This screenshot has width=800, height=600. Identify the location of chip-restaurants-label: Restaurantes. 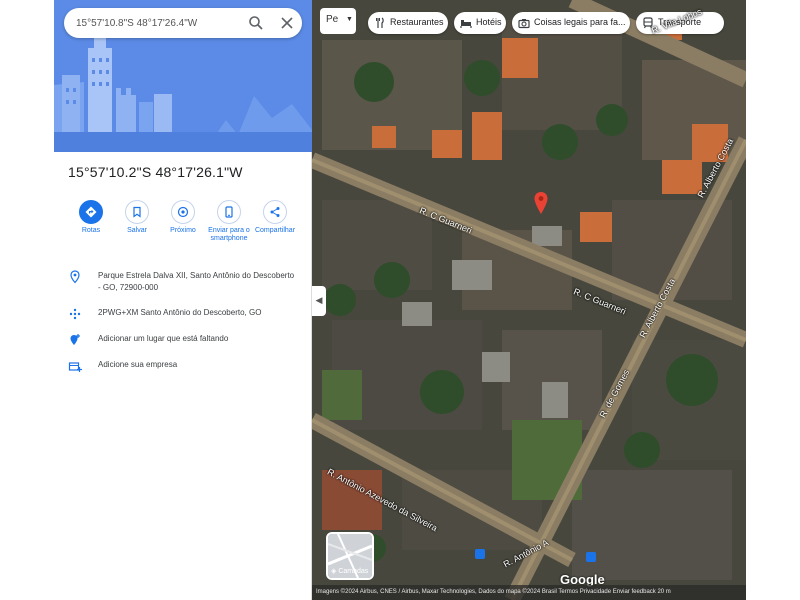
(417, 22).